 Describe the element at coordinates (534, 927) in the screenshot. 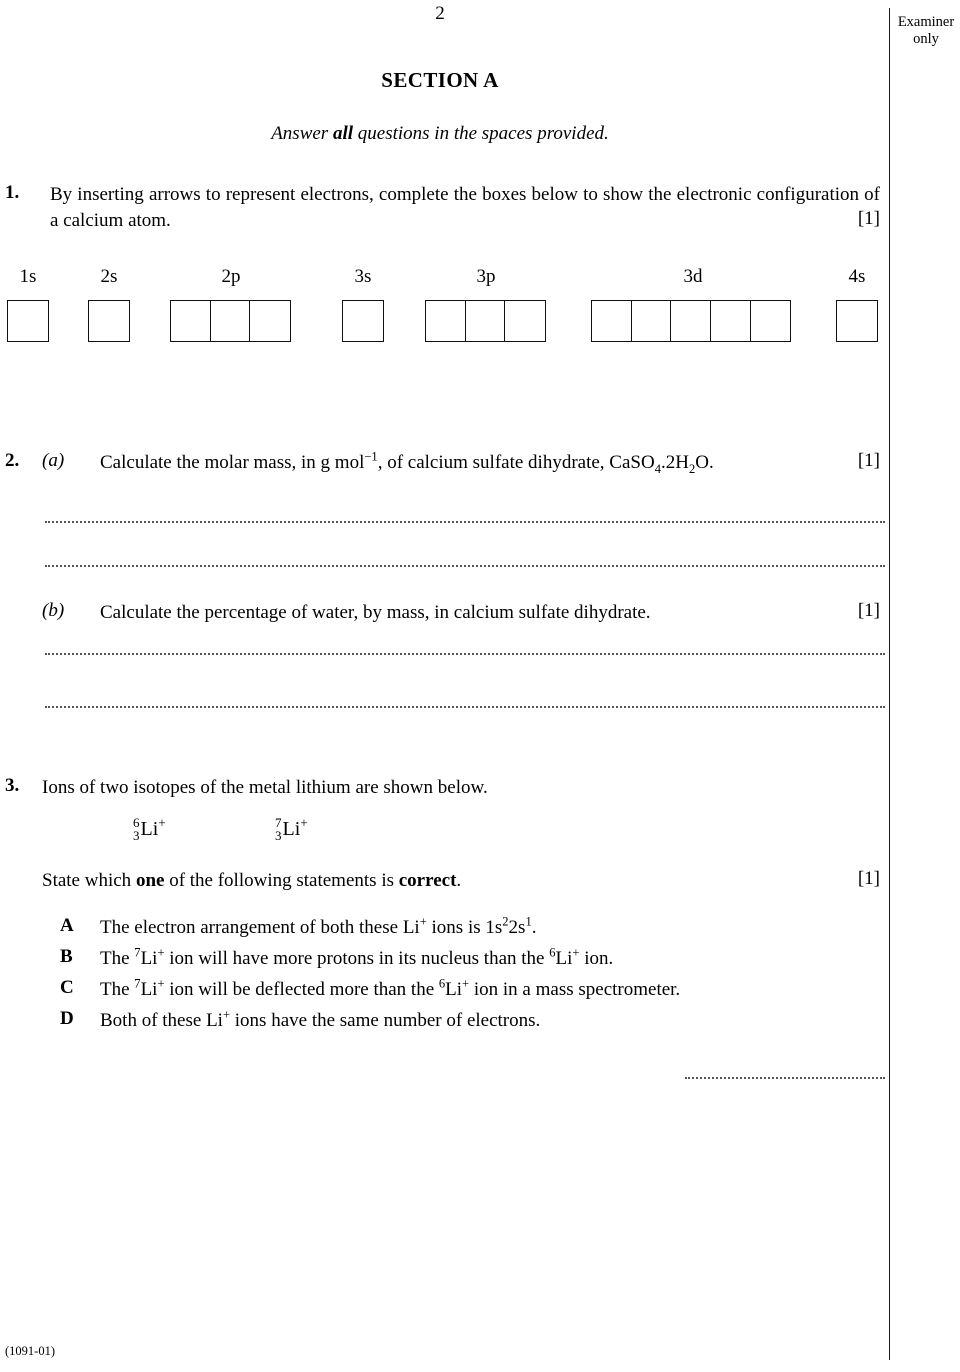

I see `text-run: .` at that location.